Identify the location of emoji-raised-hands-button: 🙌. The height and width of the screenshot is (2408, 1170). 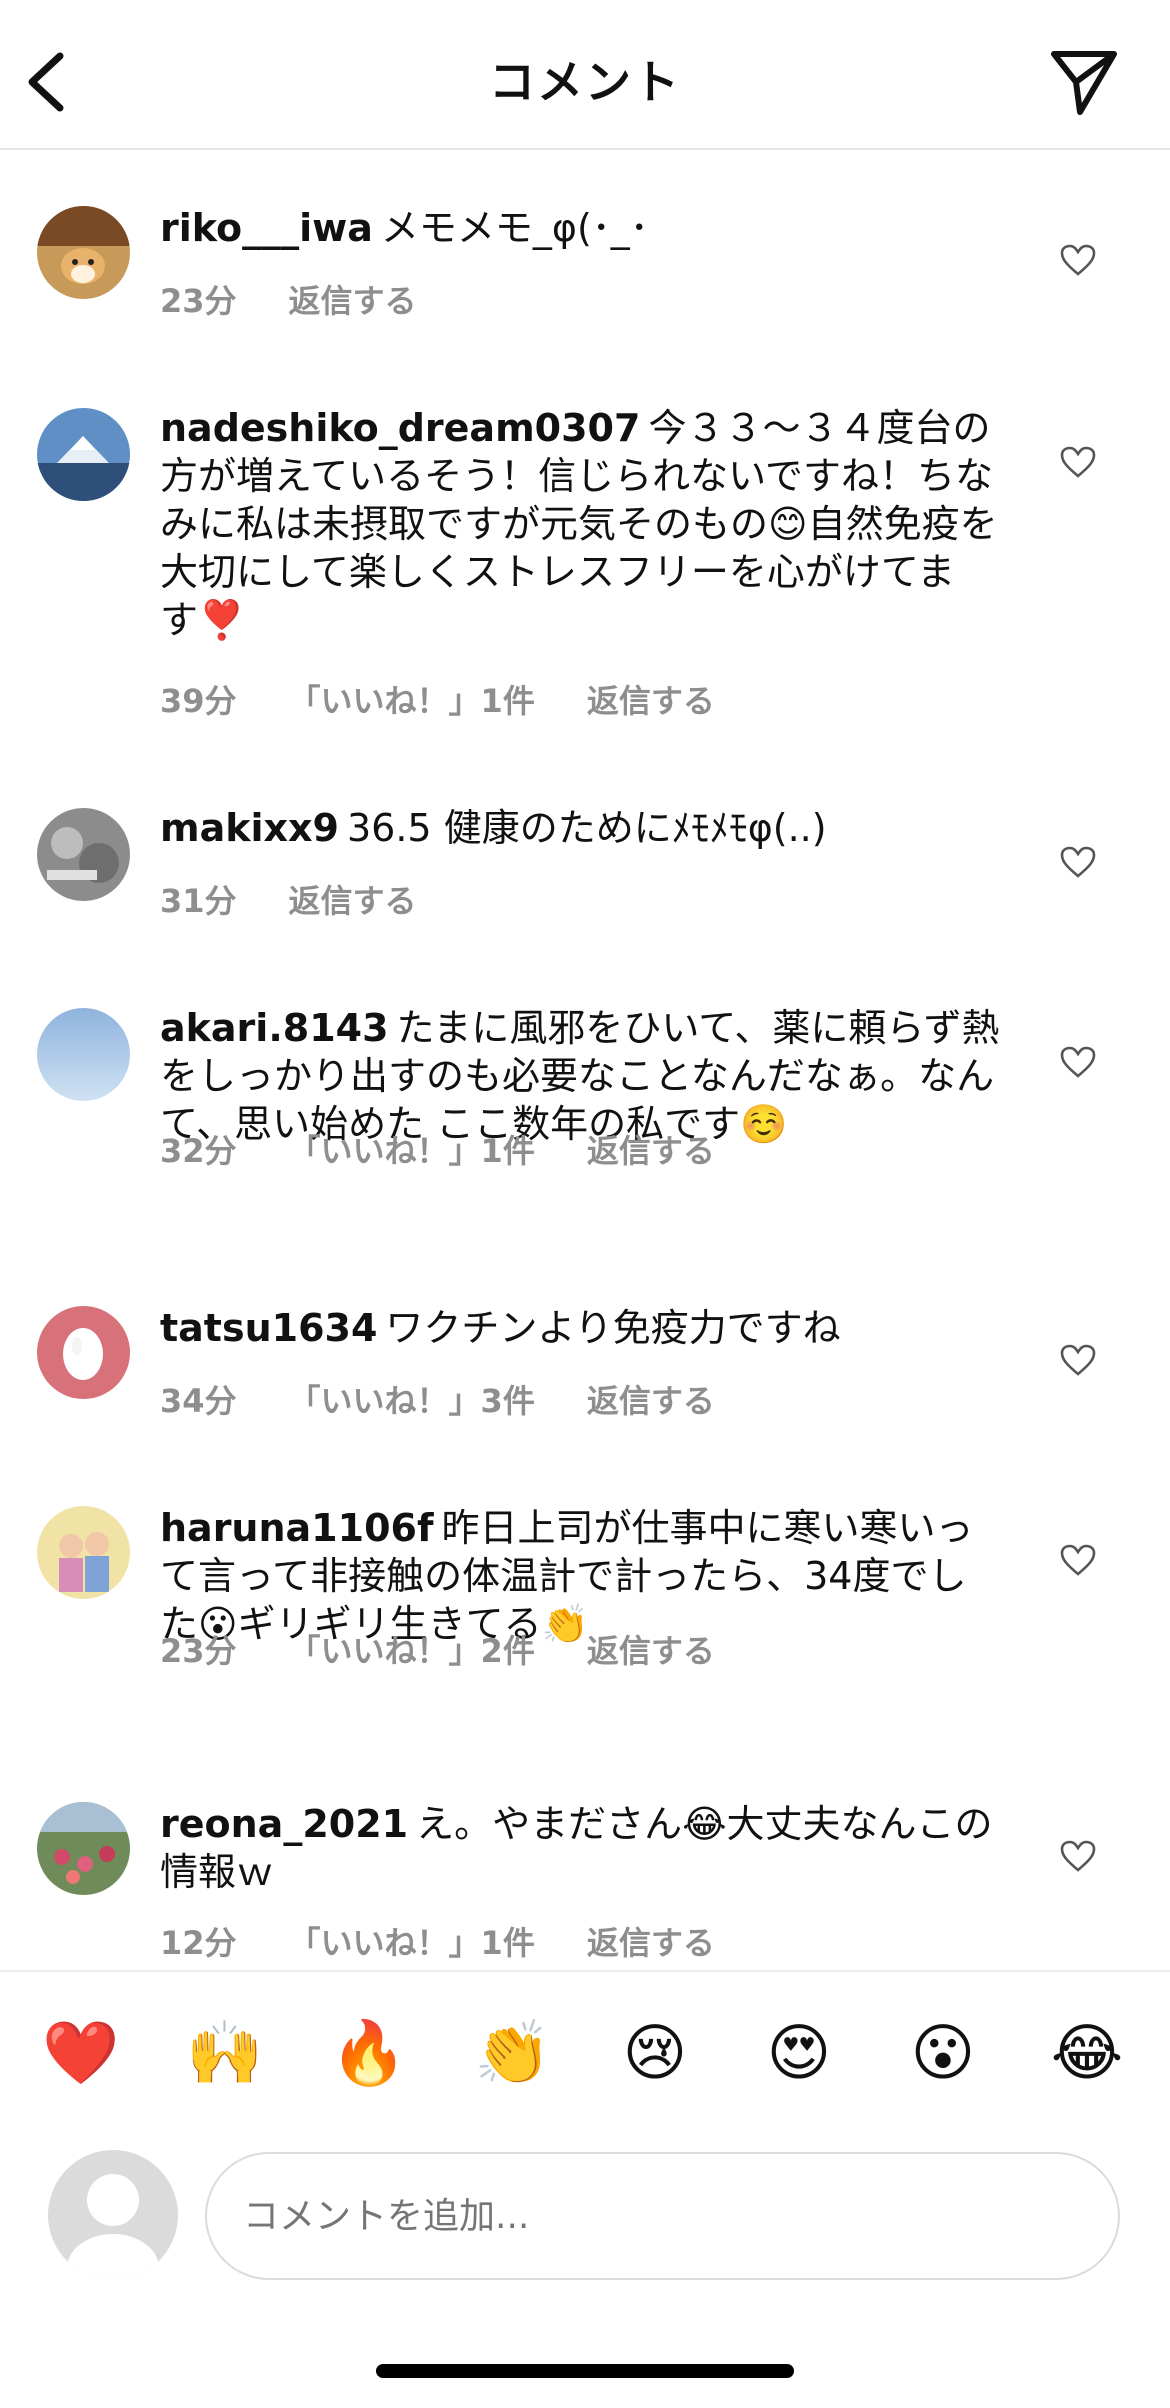
(224, 2053).